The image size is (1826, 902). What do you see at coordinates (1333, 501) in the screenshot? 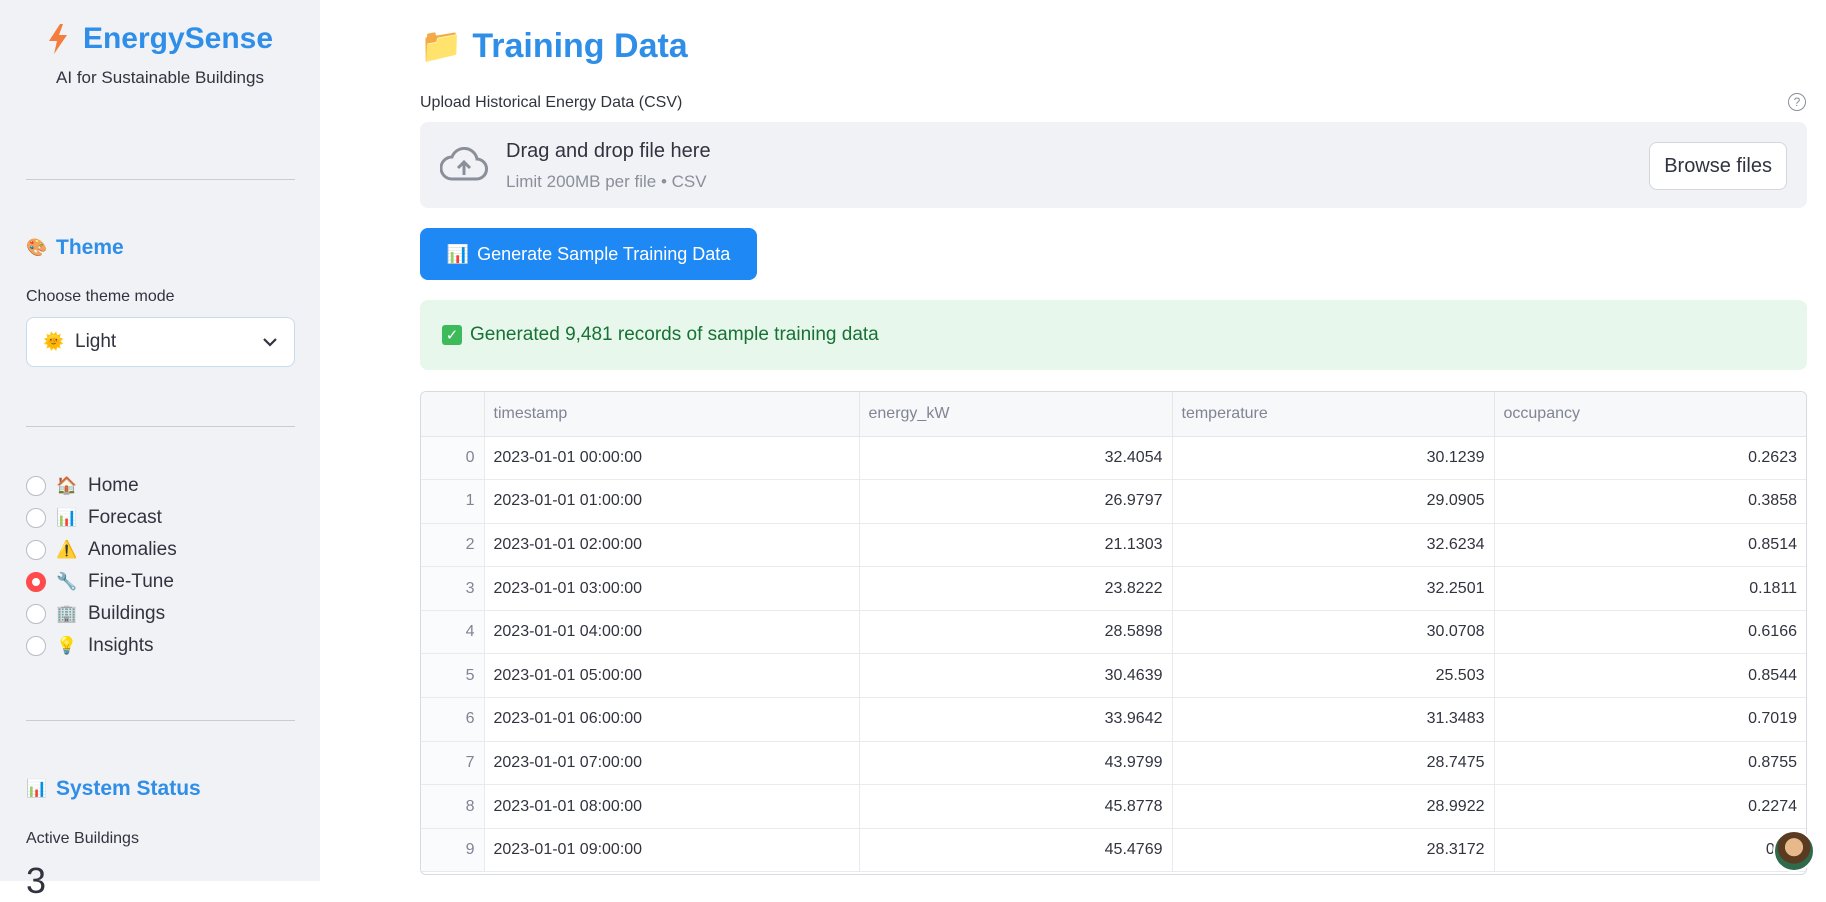
I see `table-cell: 29.0905` at bounding box center [1333, 501].